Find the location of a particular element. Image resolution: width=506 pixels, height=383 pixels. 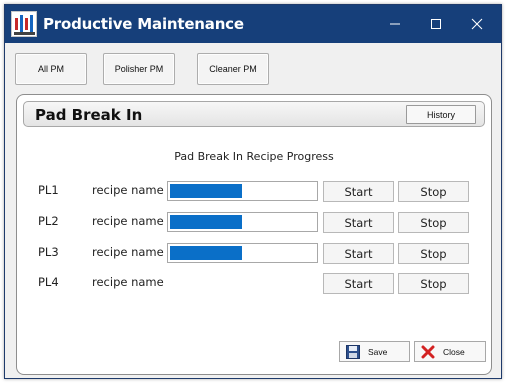

cleaner-pm-button: Cleaner PM is located at coordinates (233, 69).